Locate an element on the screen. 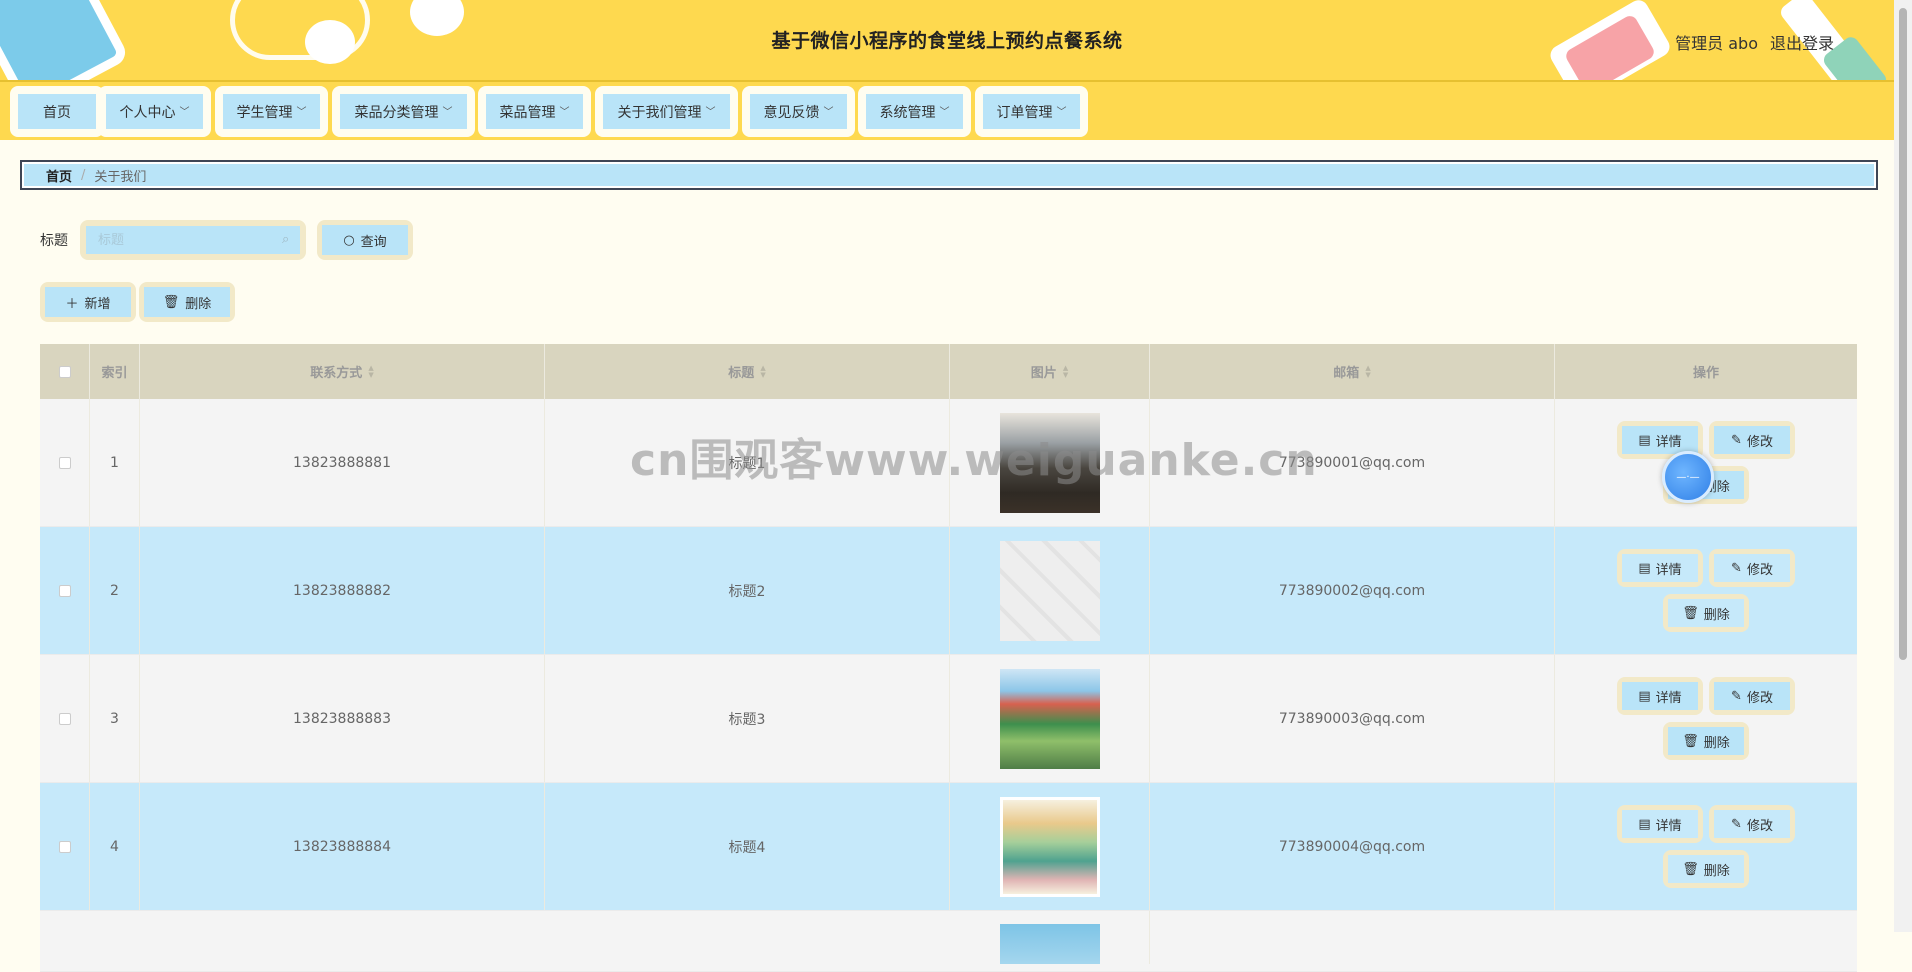  nav-item-home: 首页 is located at coordinates (57, 111).